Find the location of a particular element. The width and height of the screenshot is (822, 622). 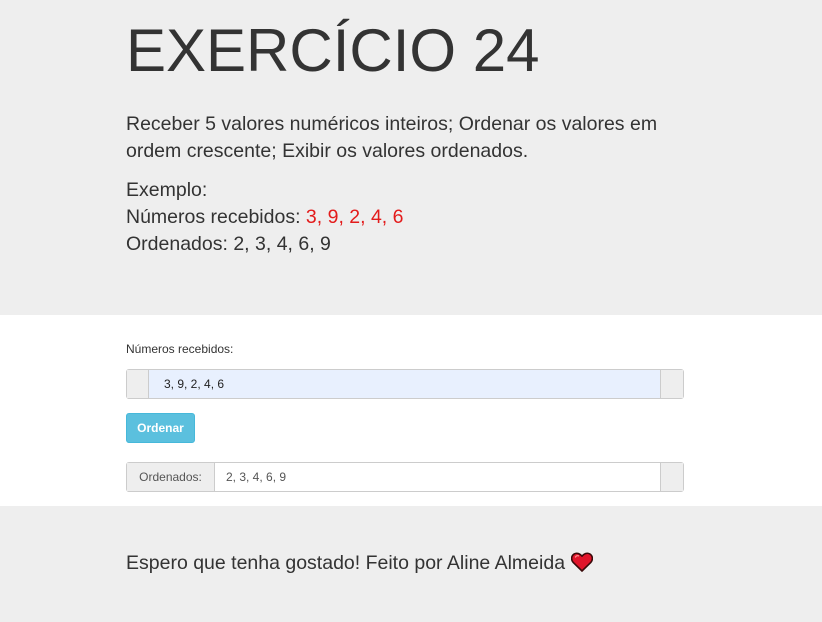

input-addon-right is located at coordinates (671, 384).